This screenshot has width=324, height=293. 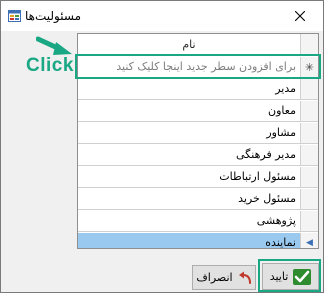 What do you see at coordinates (214, 277) in the screenshot?
I see `cancel-button-label: انصراف` at bounding box center [214, 277].